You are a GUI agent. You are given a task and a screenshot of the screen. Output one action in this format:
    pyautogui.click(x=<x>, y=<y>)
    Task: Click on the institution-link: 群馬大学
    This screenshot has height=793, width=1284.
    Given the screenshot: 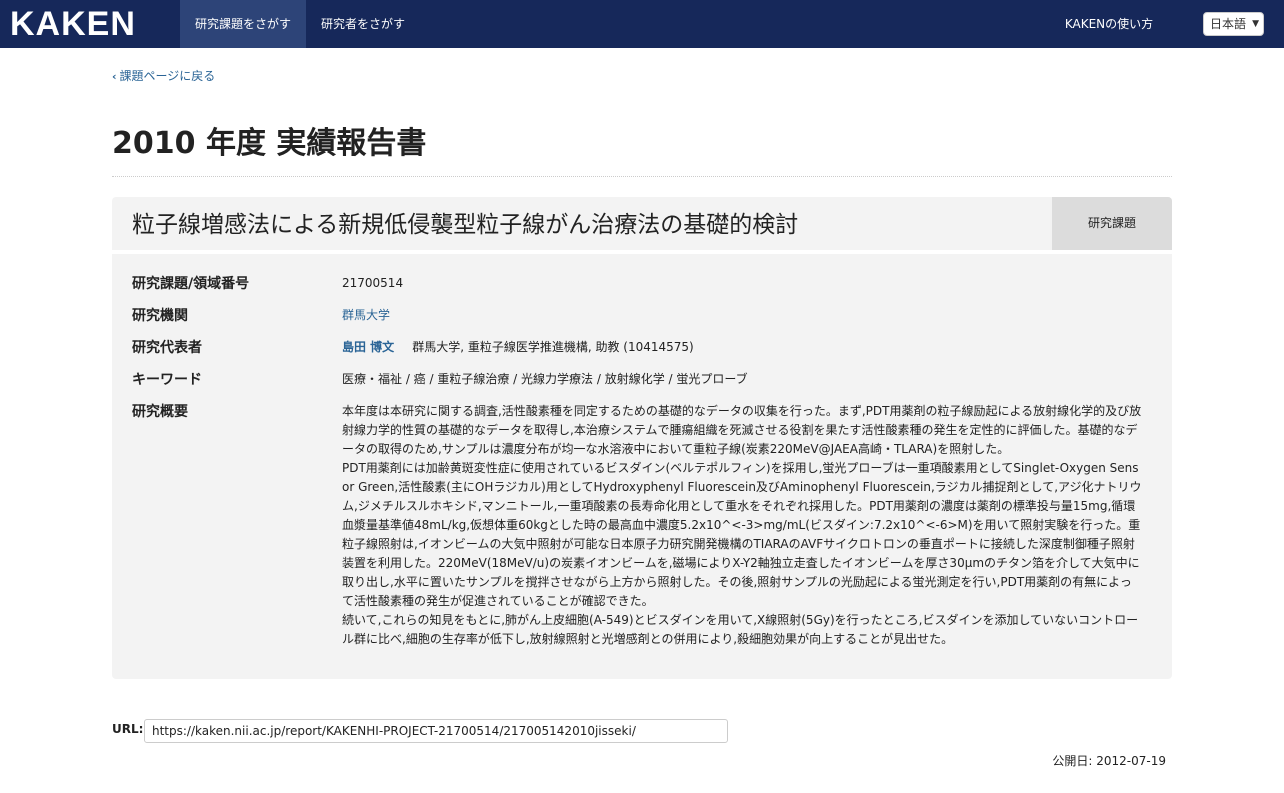 What is the action you would take?
    pyautogui.click(x=366, y=315)
    